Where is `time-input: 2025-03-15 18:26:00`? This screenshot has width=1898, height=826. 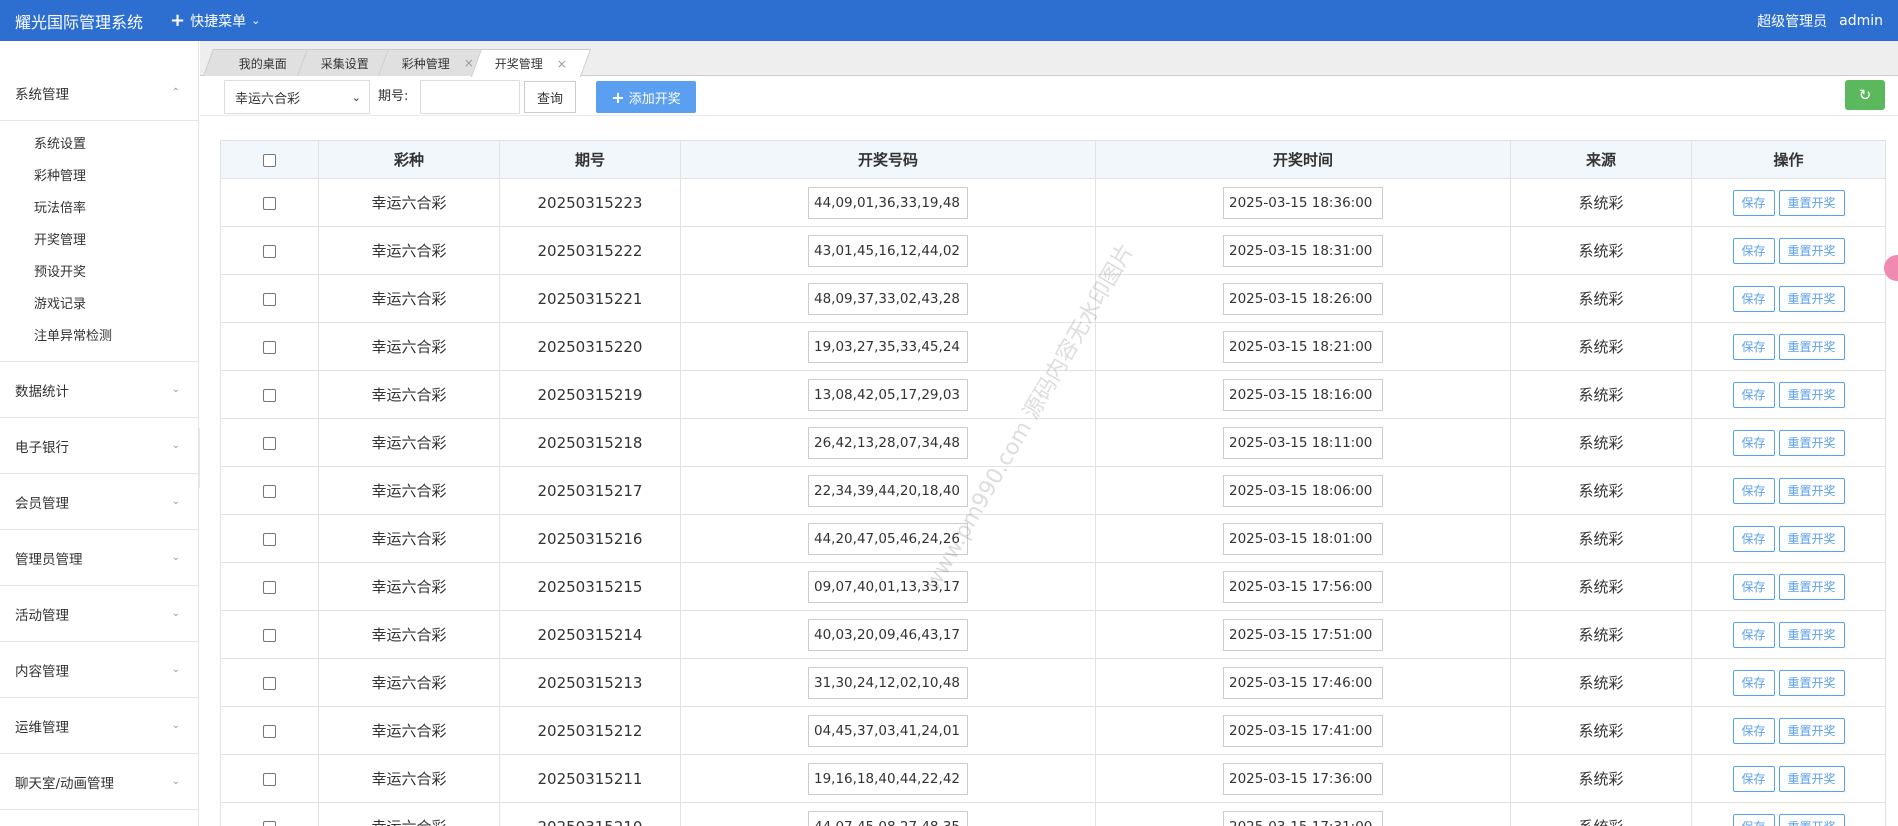
time-input: 2025-03-15 18:26:00 is located at coordinates (1303, 298).